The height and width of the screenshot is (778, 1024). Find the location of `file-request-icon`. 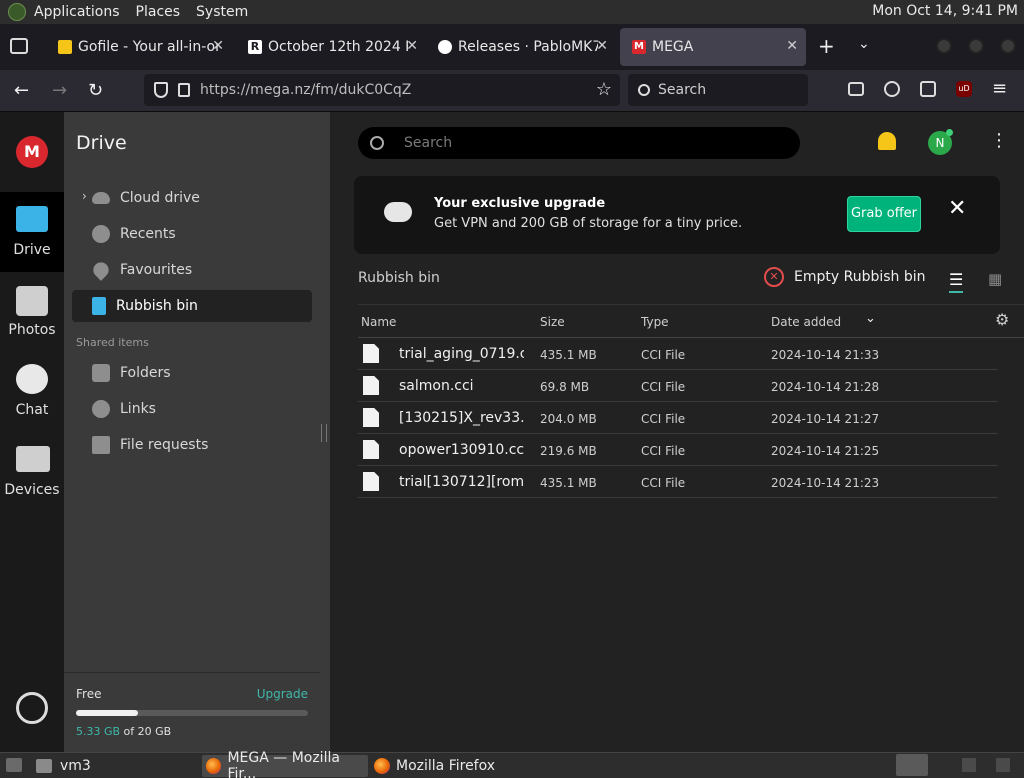

file-request-icon is located at coordinates (101, 445).